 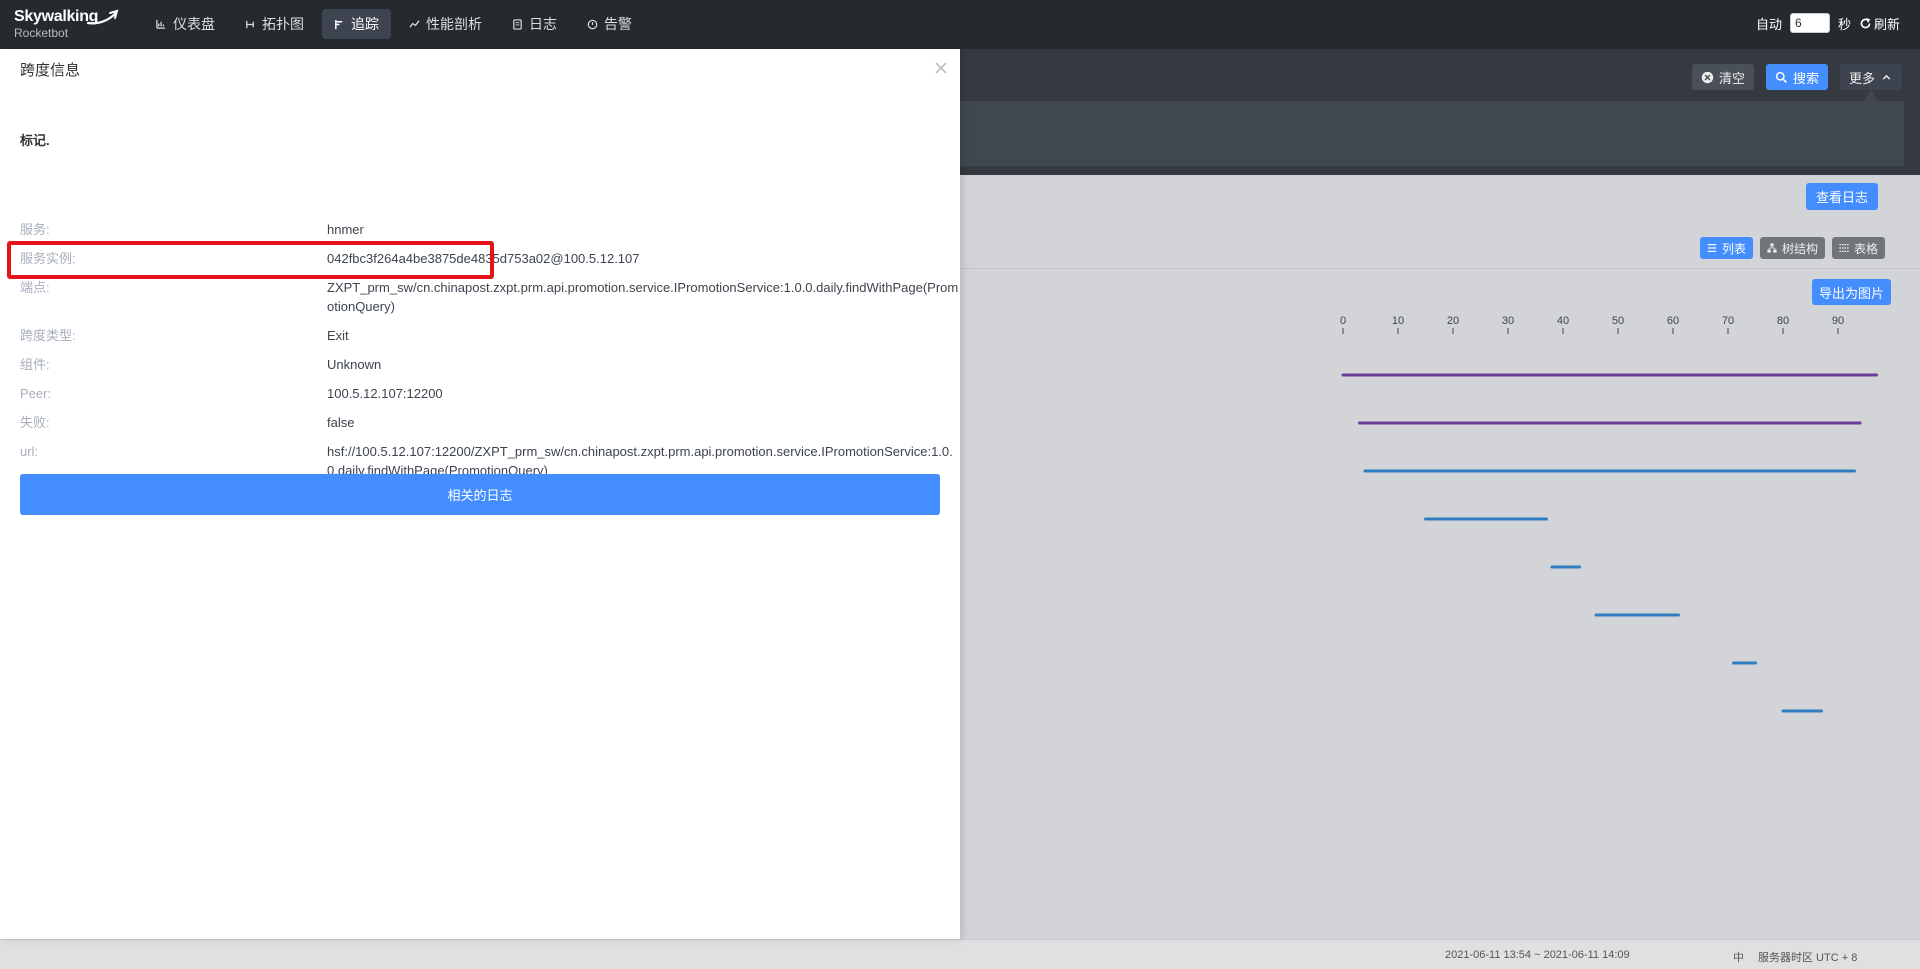 I want to click on more-panel-caret, so click(x=1871, y=95).